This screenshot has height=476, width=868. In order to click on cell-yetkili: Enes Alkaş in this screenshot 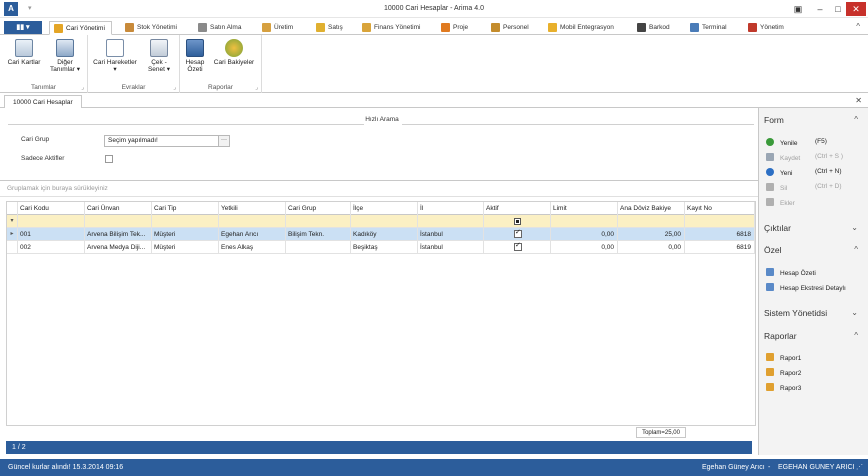, I will do `click(252, 247)`.